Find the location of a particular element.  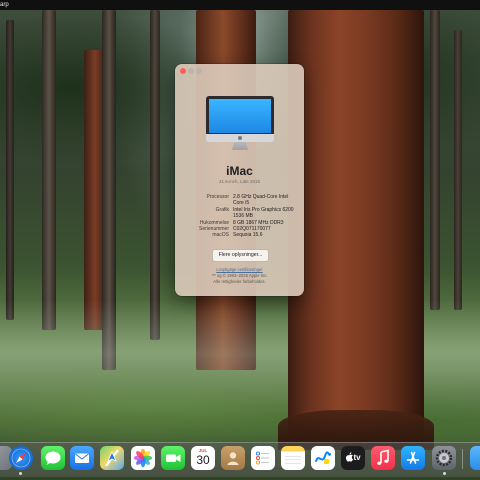

model-title: iMac is located at coordinates (239, 171).